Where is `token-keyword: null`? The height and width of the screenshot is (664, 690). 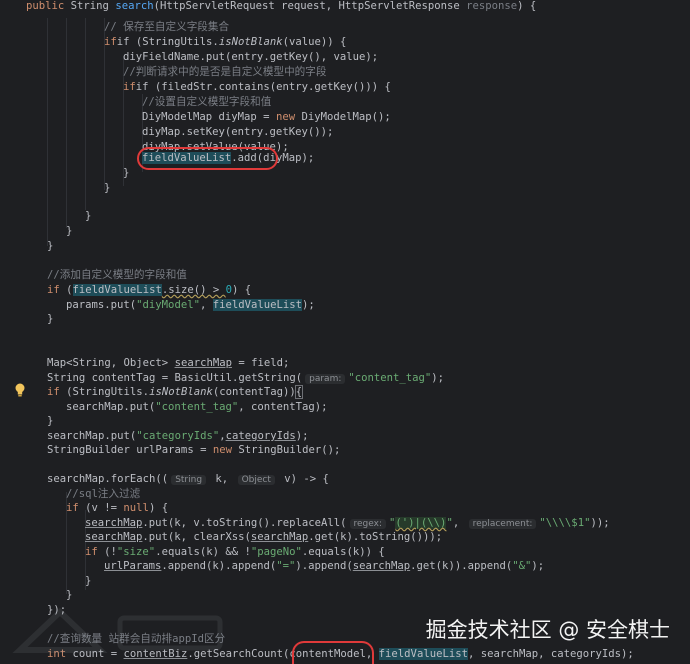 token-keyword: null is located at coordinates (136, 508).